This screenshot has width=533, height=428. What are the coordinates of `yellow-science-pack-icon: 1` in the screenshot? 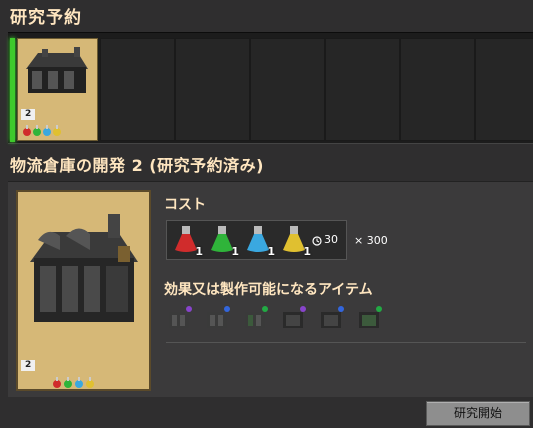 It's located at (295, 241).